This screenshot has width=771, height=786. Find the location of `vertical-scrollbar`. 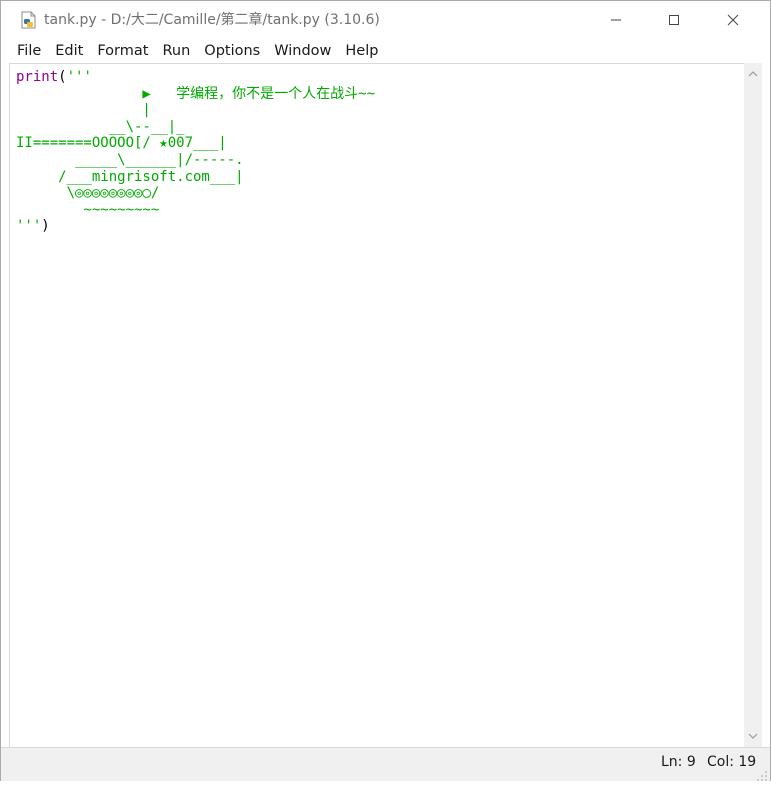

vertical-scrollbar is located at coordinates (753, 405).